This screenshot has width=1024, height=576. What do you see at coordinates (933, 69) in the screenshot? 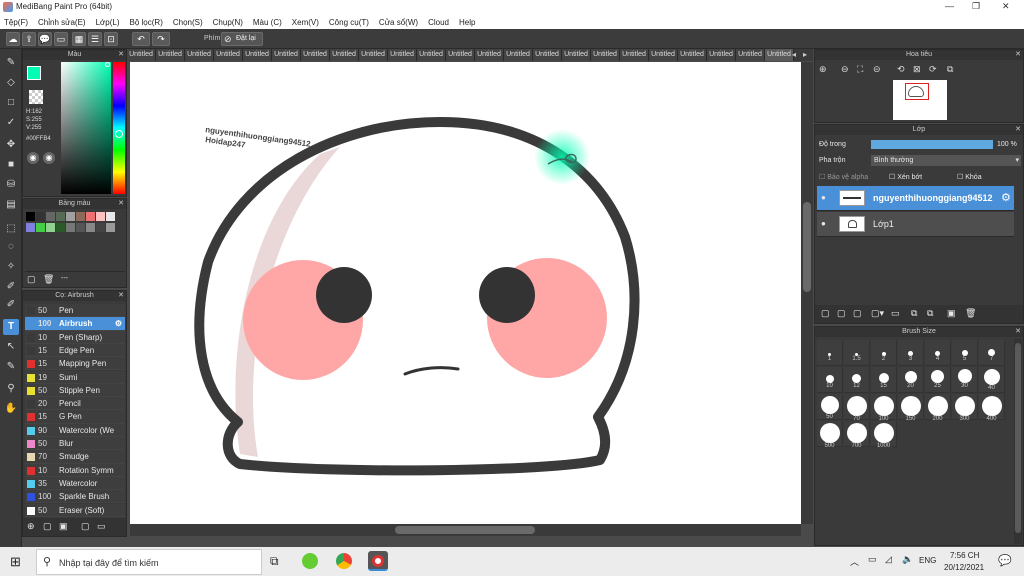
I see `rotate-right-icon: ⟳` at bounding box center [933, 69].